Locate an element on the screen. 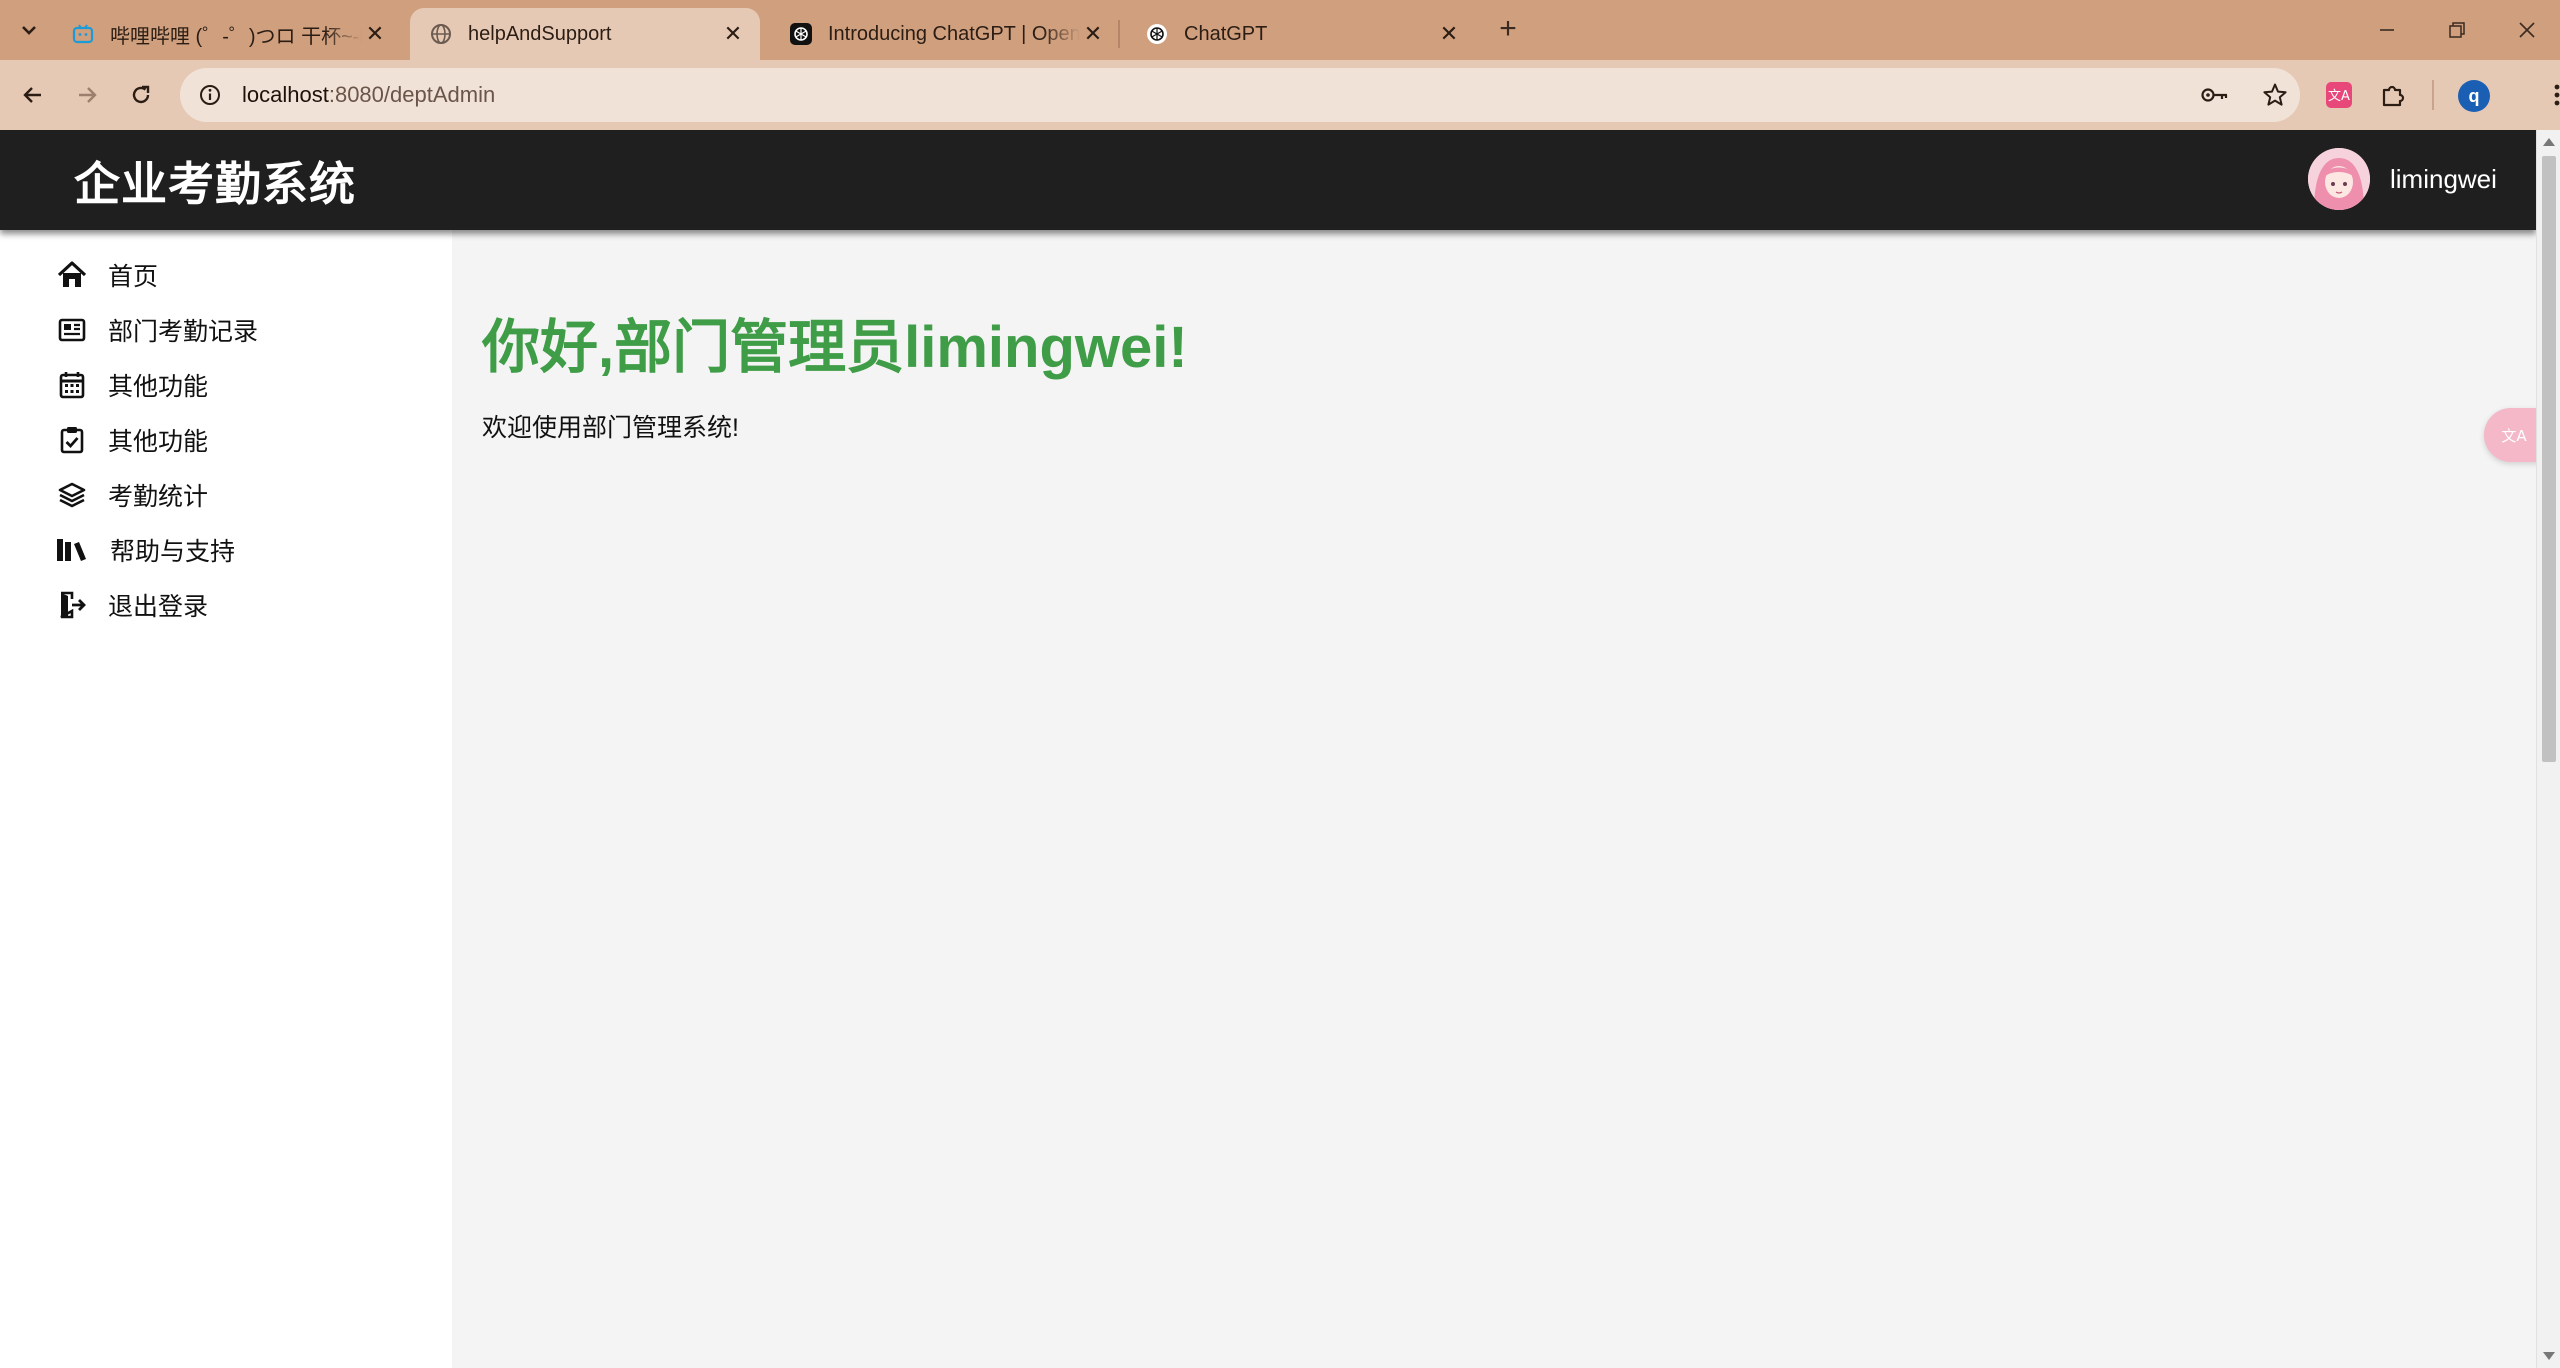 The width and height of the screenshot is (2560, 1368). translate-float-button: 文A is located at coordinates (2510, 435).